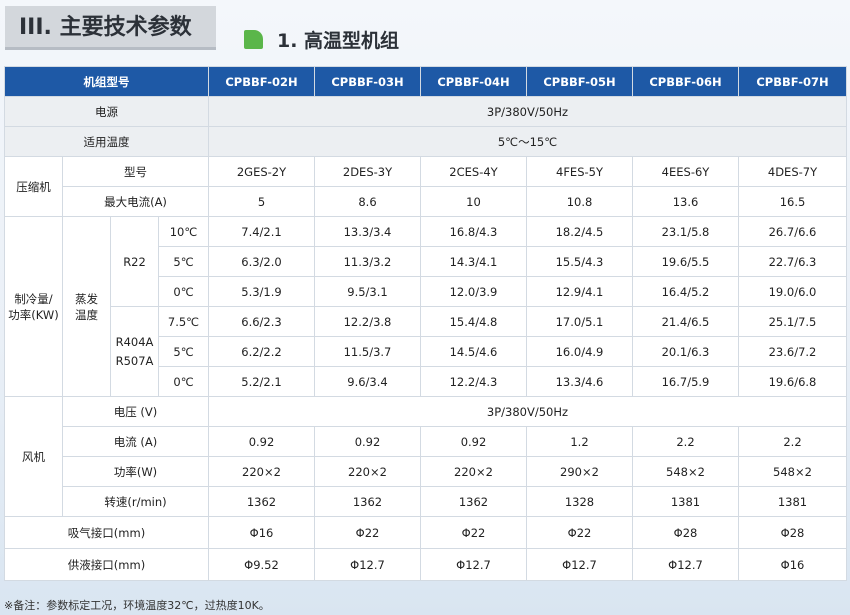 The image size is (850, 615). I want to click on cooling-label-line2: 功率(KW), so click(33, 314).